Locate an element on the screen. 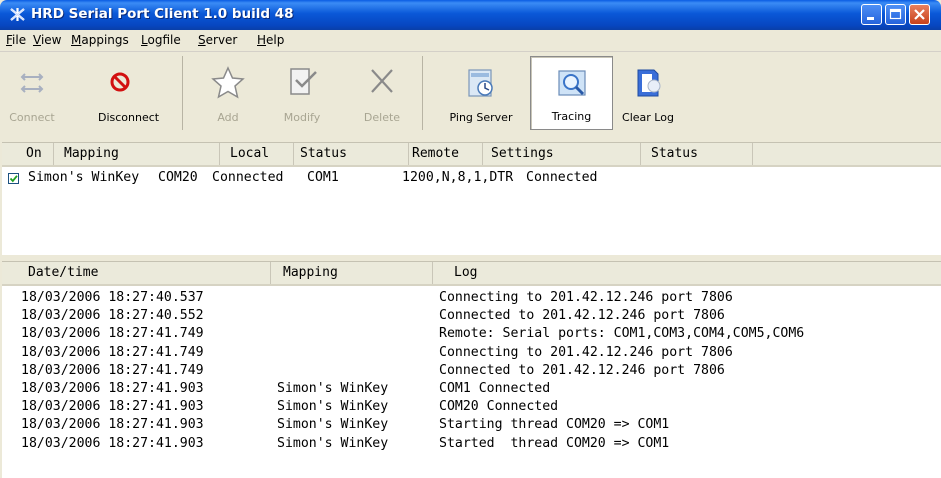  menu-bar: File View Mappings Logfile Server Help is located at coordinates (470, 41).